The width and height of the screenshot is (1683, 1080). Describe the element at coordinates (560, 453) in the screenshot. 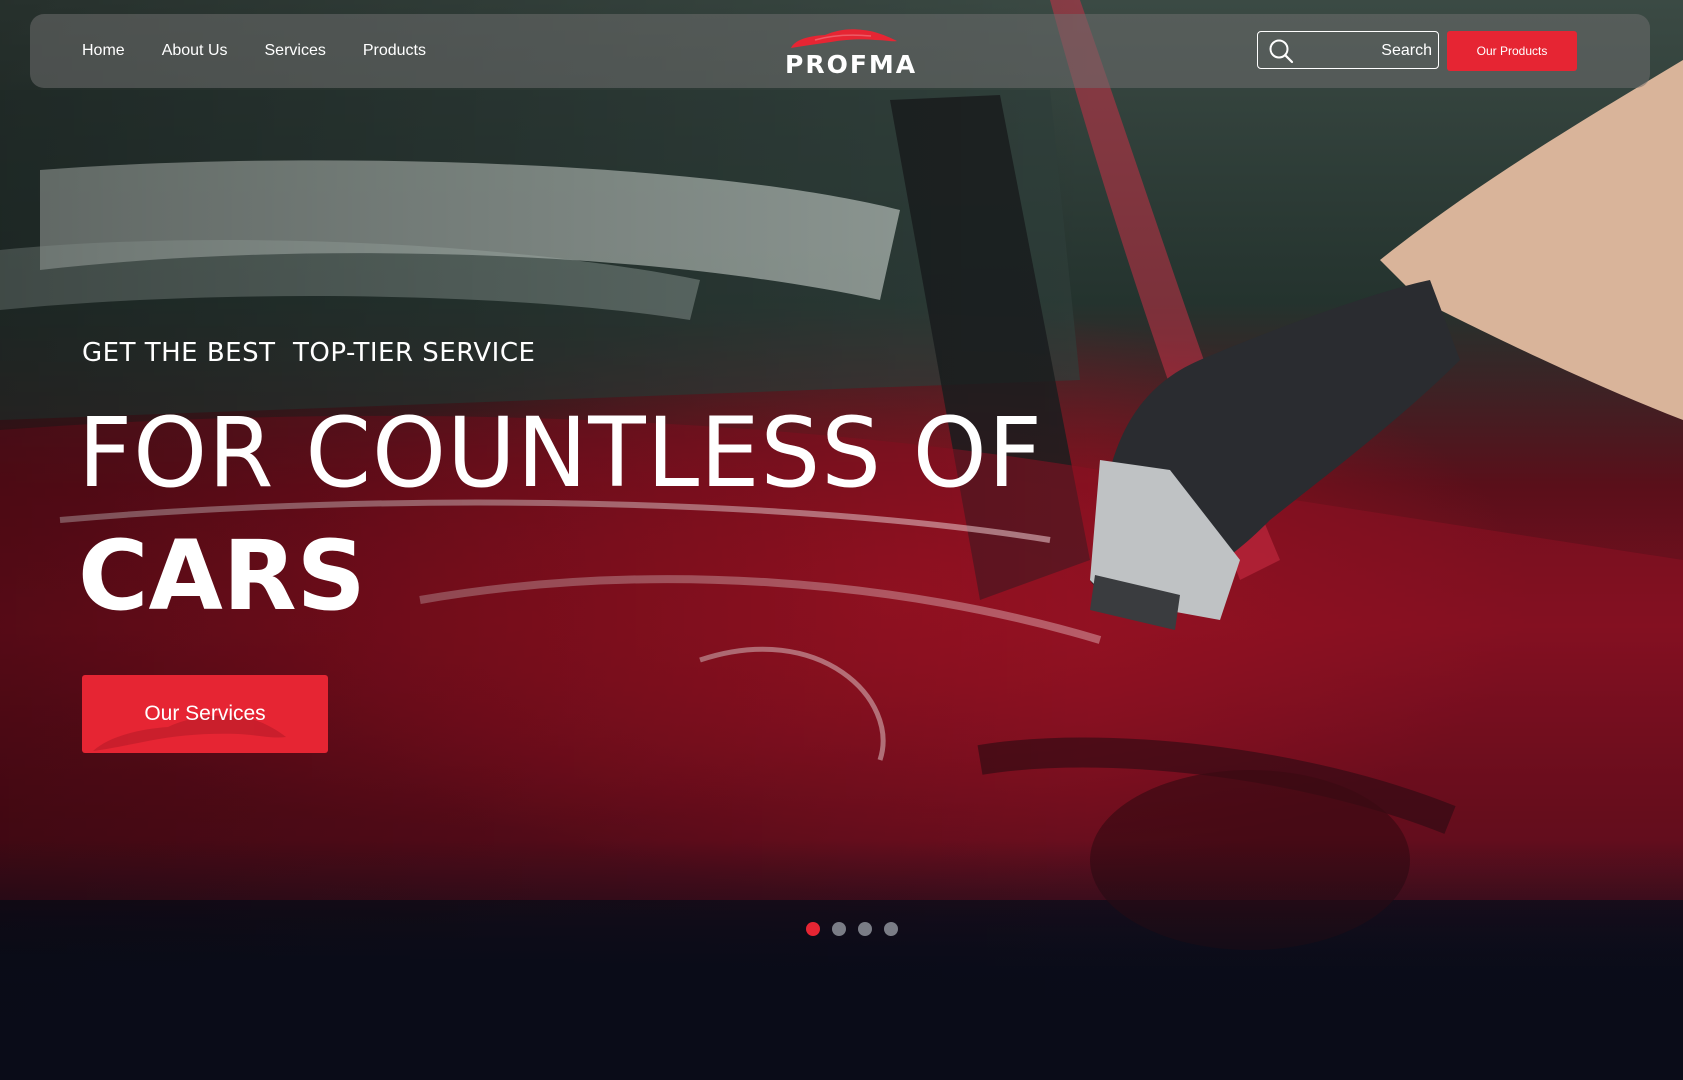

I see `hero-headline-light: FOR COUNTLESS OF` at that location.